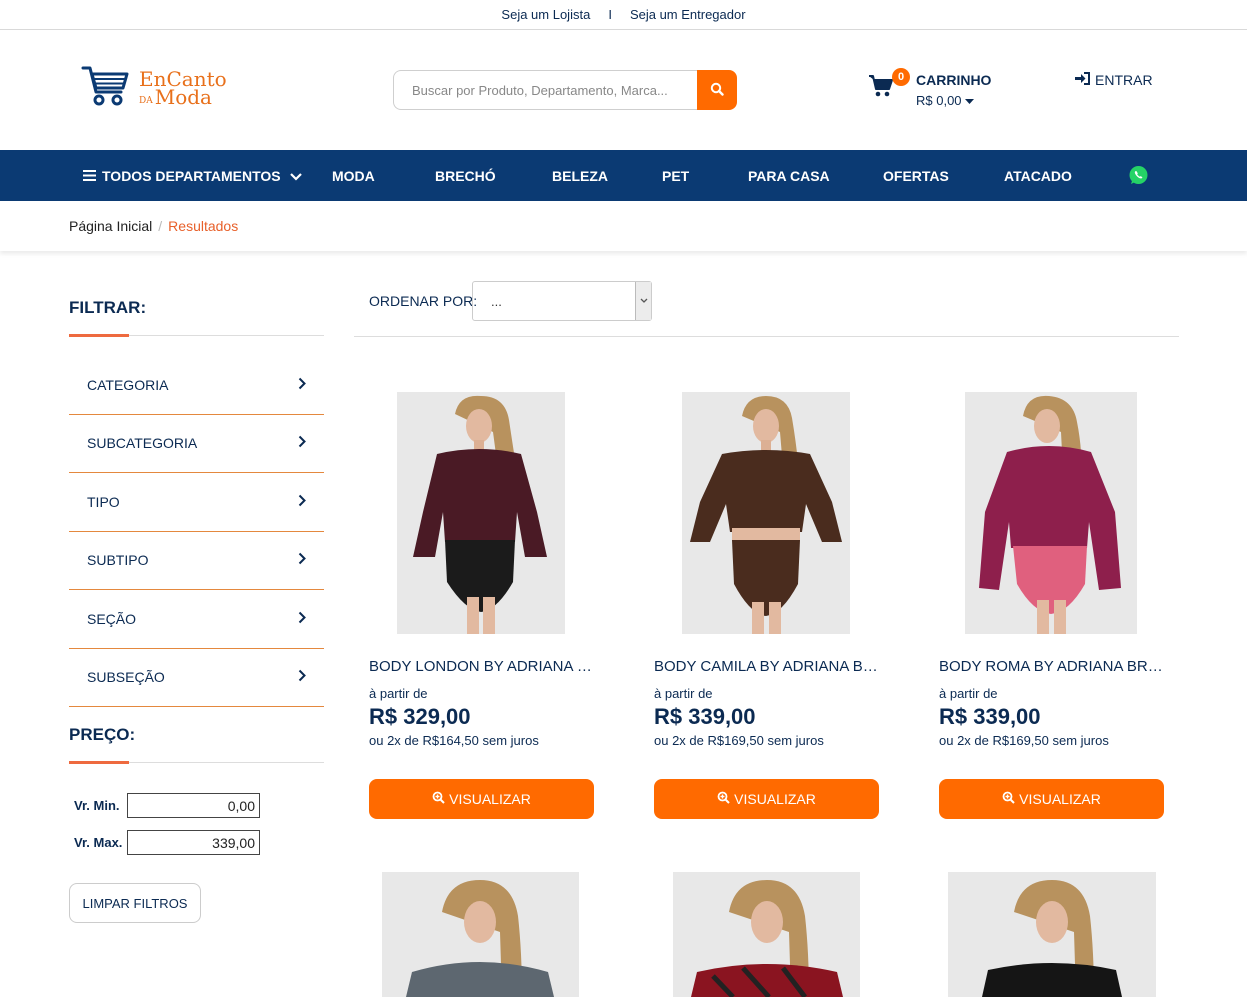 The height and width of the screenshot is (997, 1247). What do you see at coordinates (1124, 80) in the screenshot?
I see `login-label: ENTRAR` at bounding box center [1124, 80].